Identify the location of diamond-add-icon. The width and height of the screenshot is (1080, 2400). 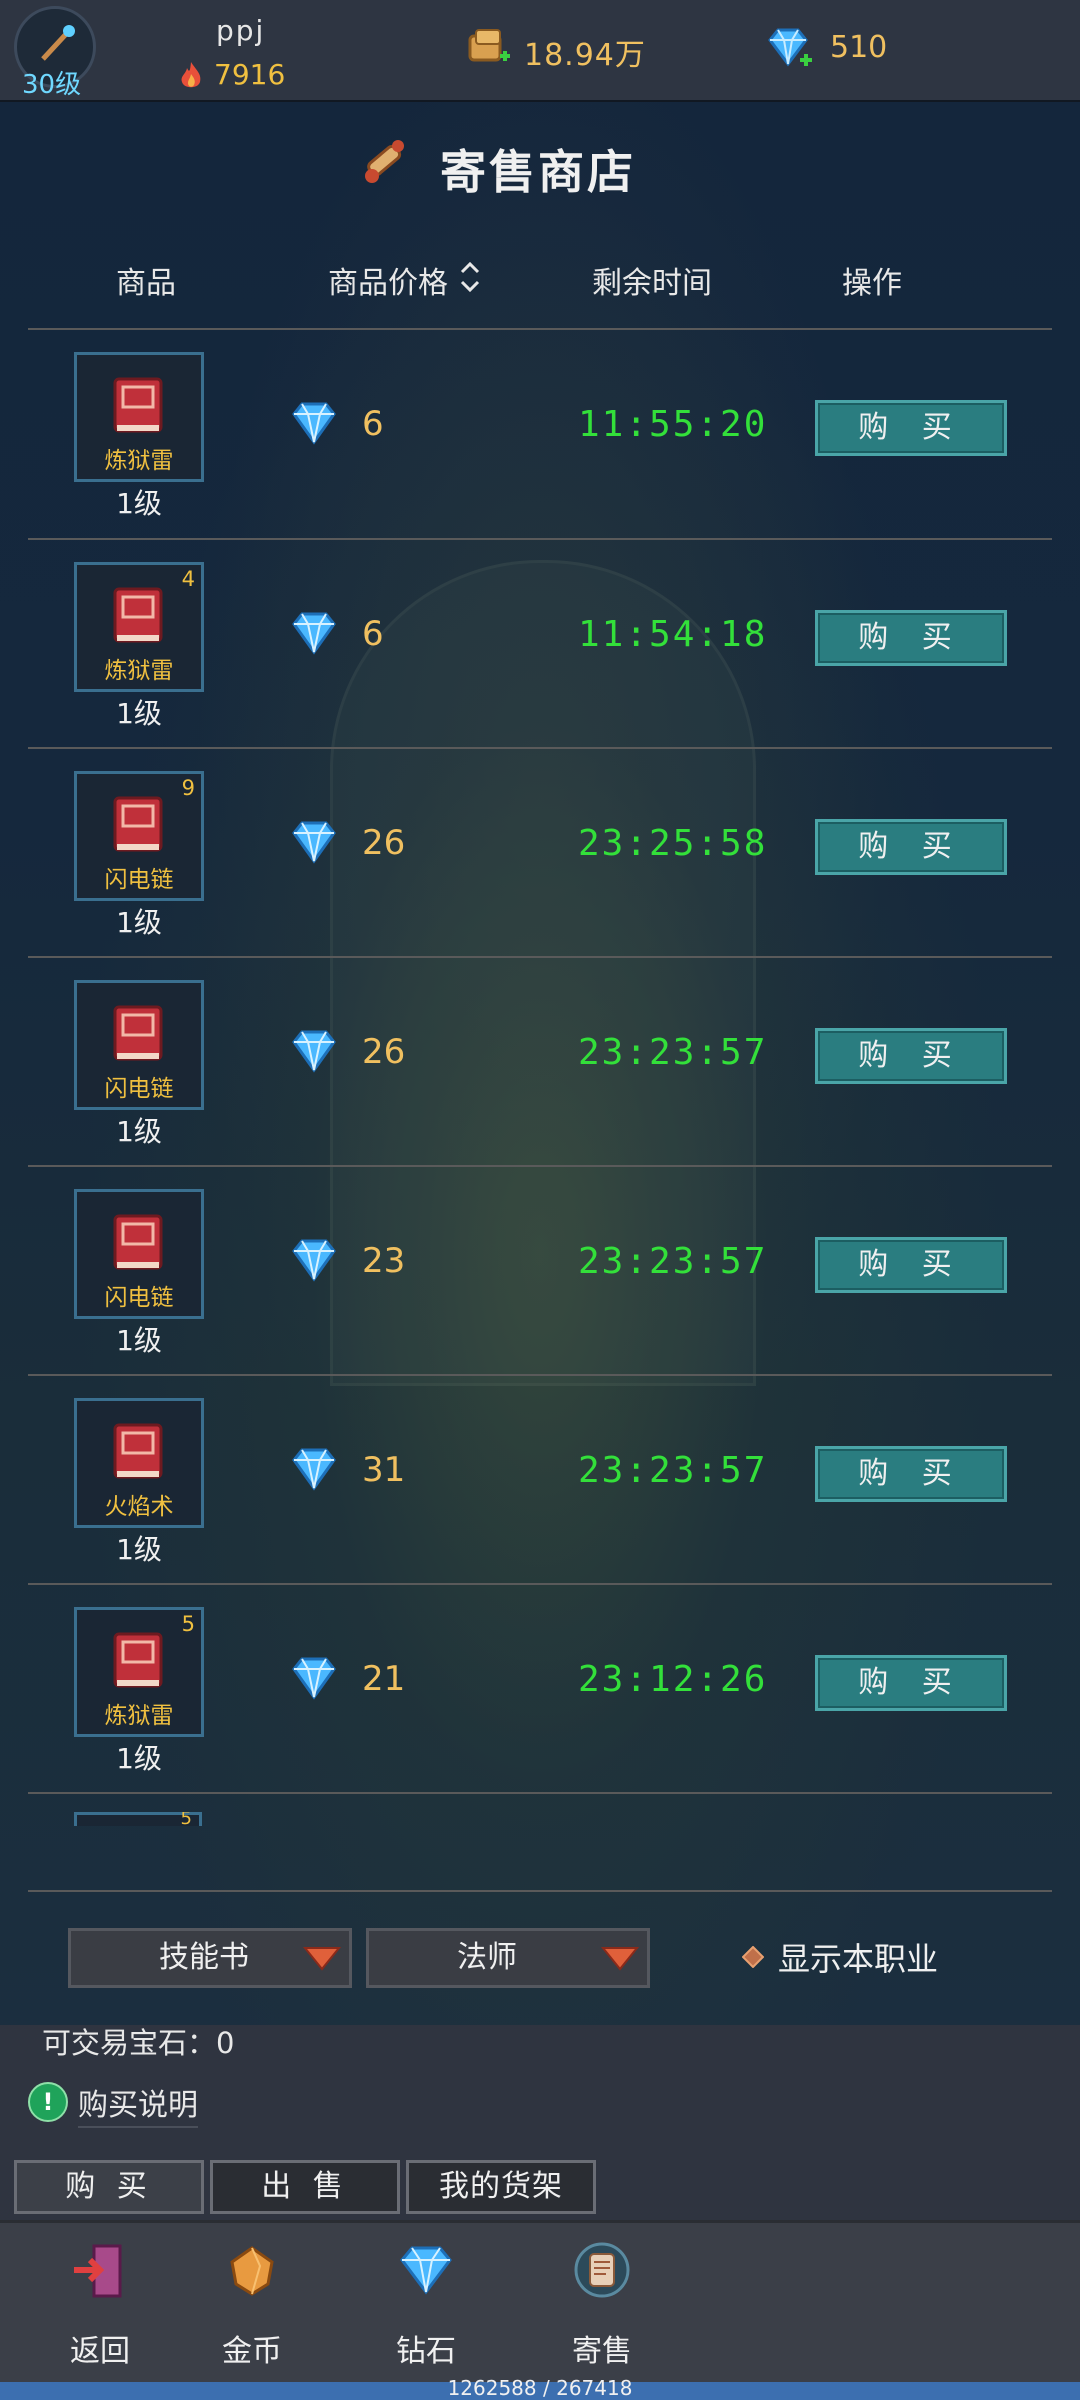
(789, 49).